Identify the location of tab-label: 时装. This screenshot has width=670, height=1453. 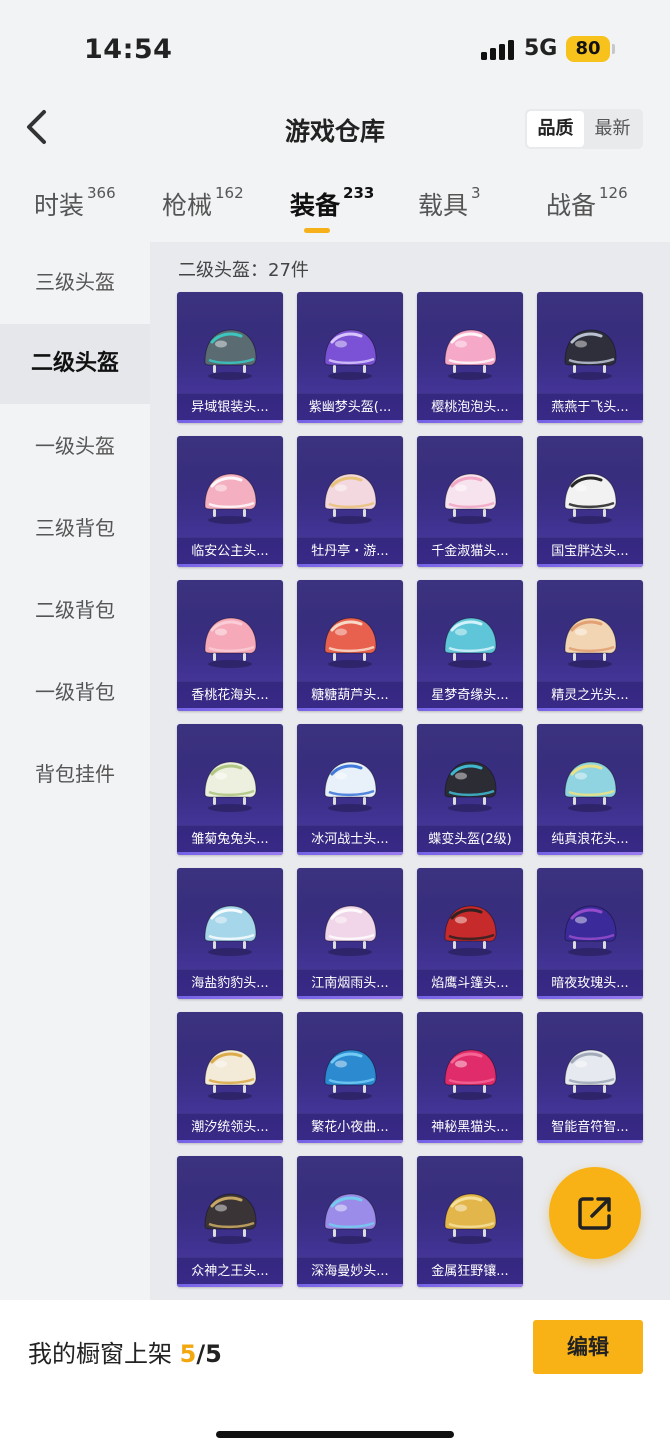
(59, 205).